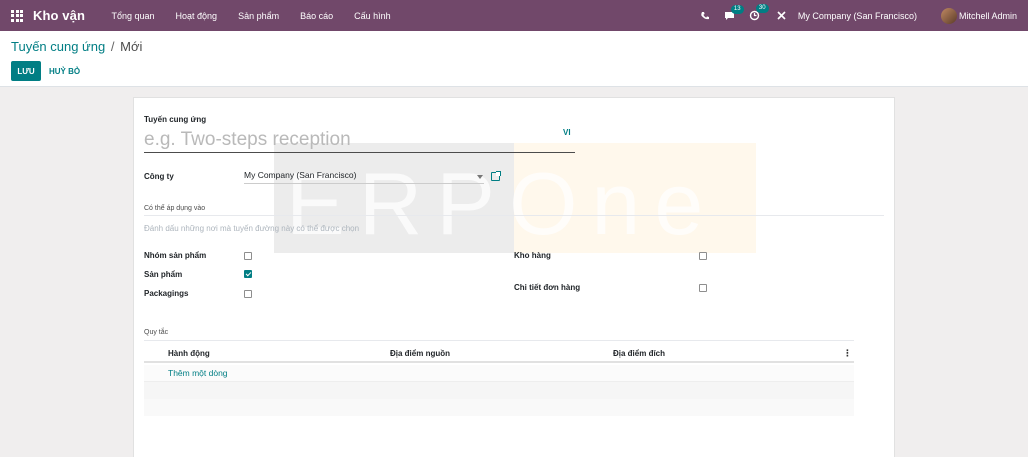 This screenshot has height=457, width=1028. What do you see at coordinates (175, 255) in the screenshot?
I see `product-category-label: Nhóm sản phẩm` at bounding box center [175, 255].